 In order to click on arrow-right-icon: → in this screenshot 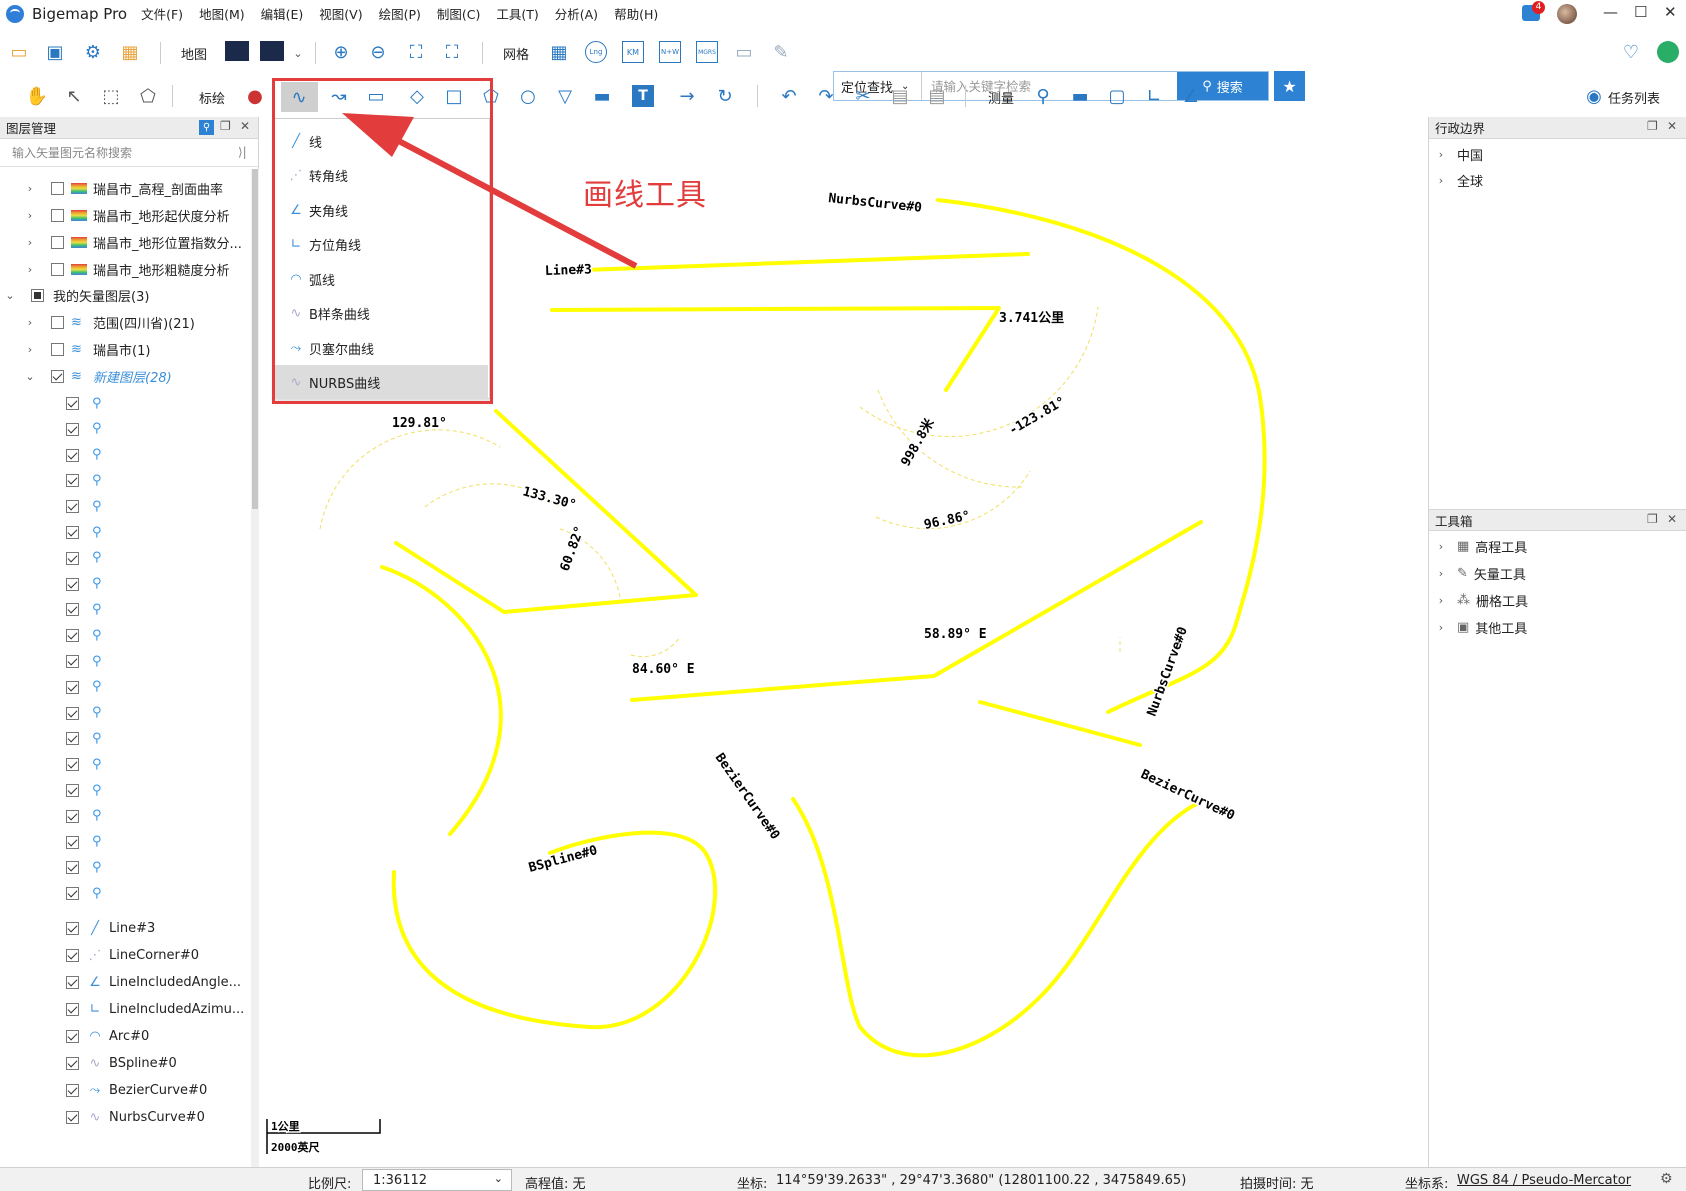, I will do `click(687, 96)`.